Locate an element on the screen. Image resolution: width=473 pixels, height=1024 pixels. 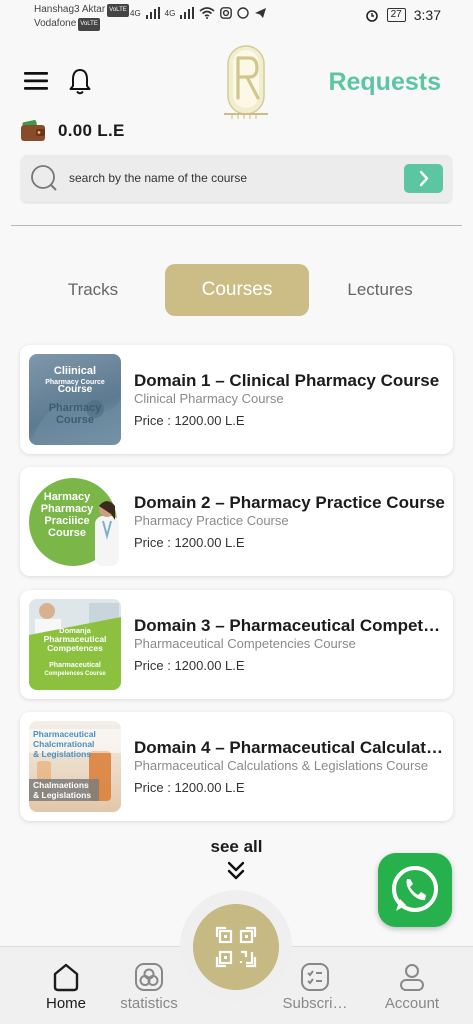
carrier-1: Hanshag3 Aktar is located at coordinates (70, 9).